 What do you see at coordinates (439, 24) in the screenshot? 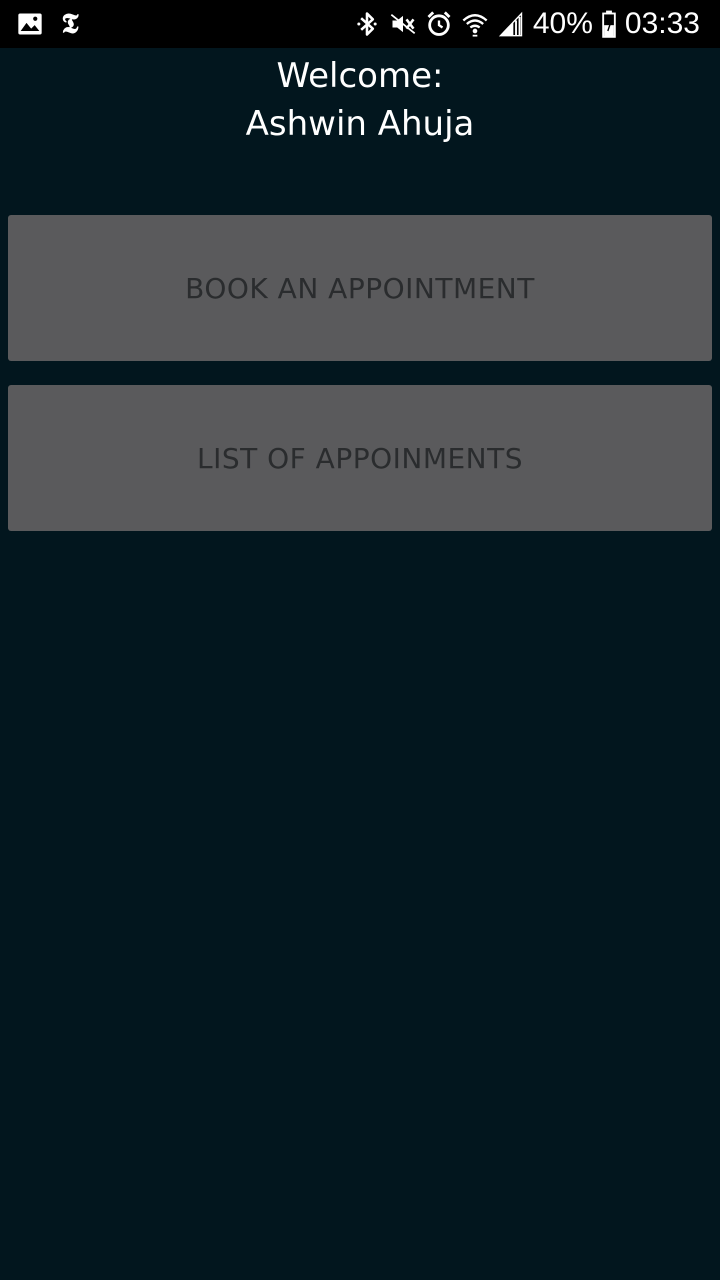
I see `alarm-icon` at bounding box center [439, 24].